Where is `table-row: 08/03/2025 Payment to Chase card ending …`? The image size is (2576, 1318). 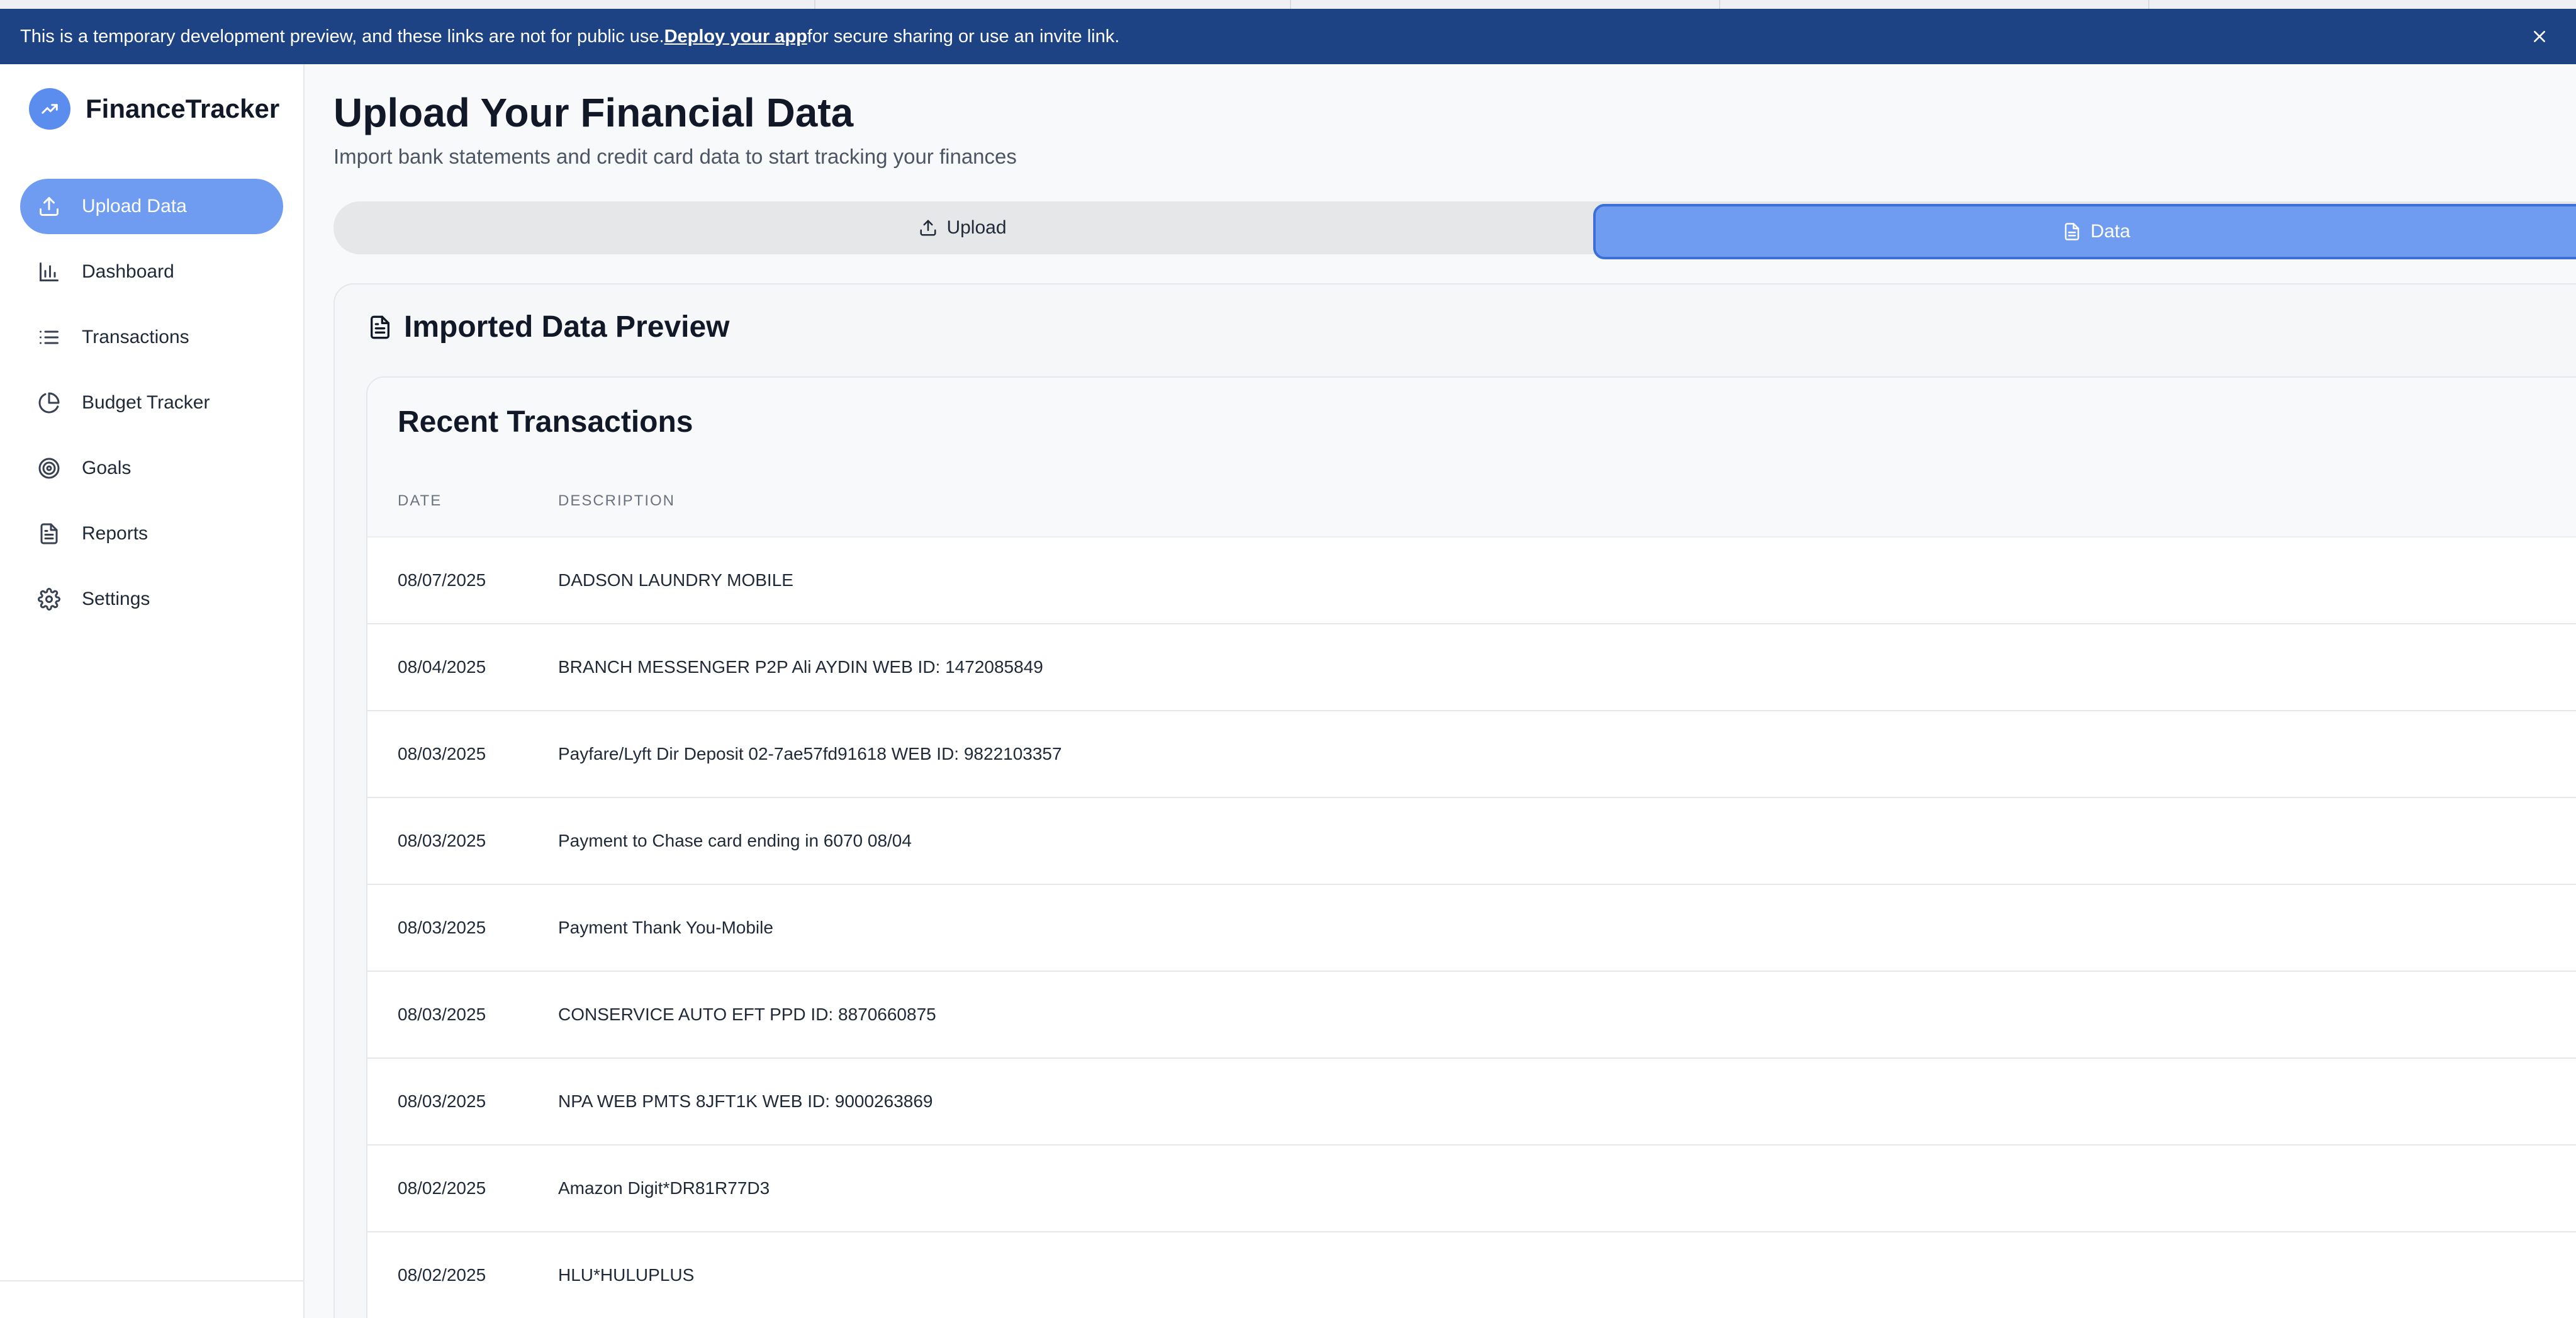
table-row: 08/03/2025 Payment to Chase card ending … is located at coordinates (1471, 842).